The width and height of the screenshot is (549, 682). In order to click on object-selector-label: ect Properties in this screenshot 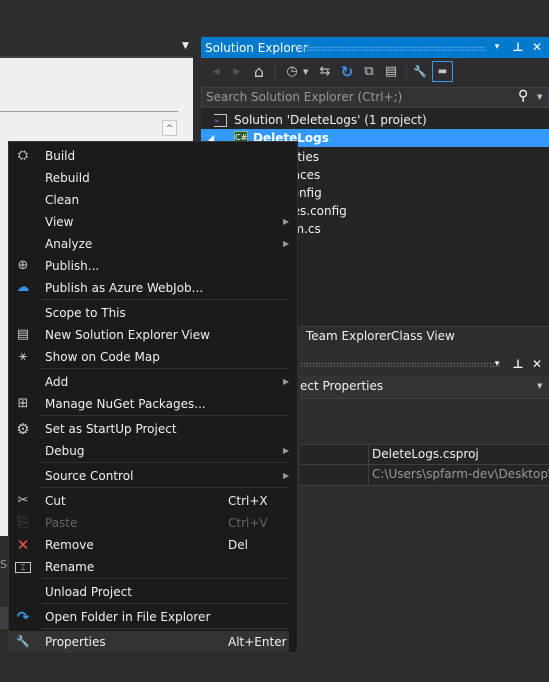, I will do `click(342, 386)`.